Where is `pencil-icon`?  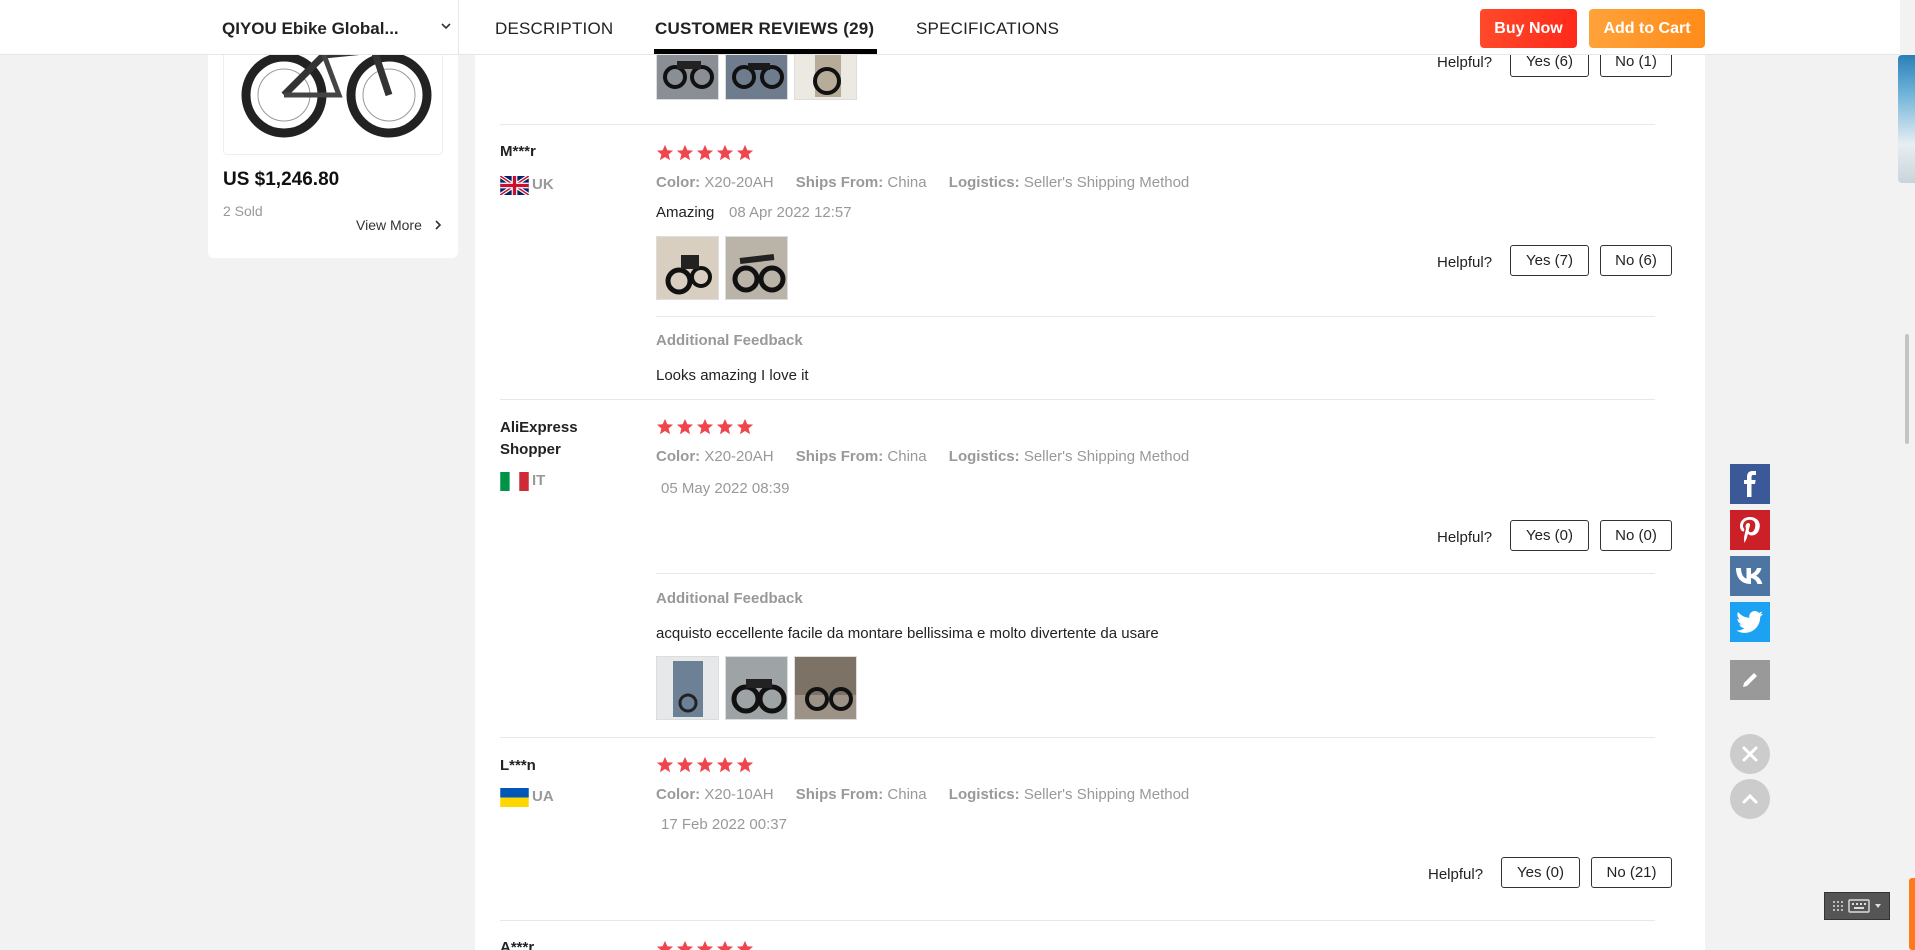 pencil-icon is located at coordinates (1750, 680).